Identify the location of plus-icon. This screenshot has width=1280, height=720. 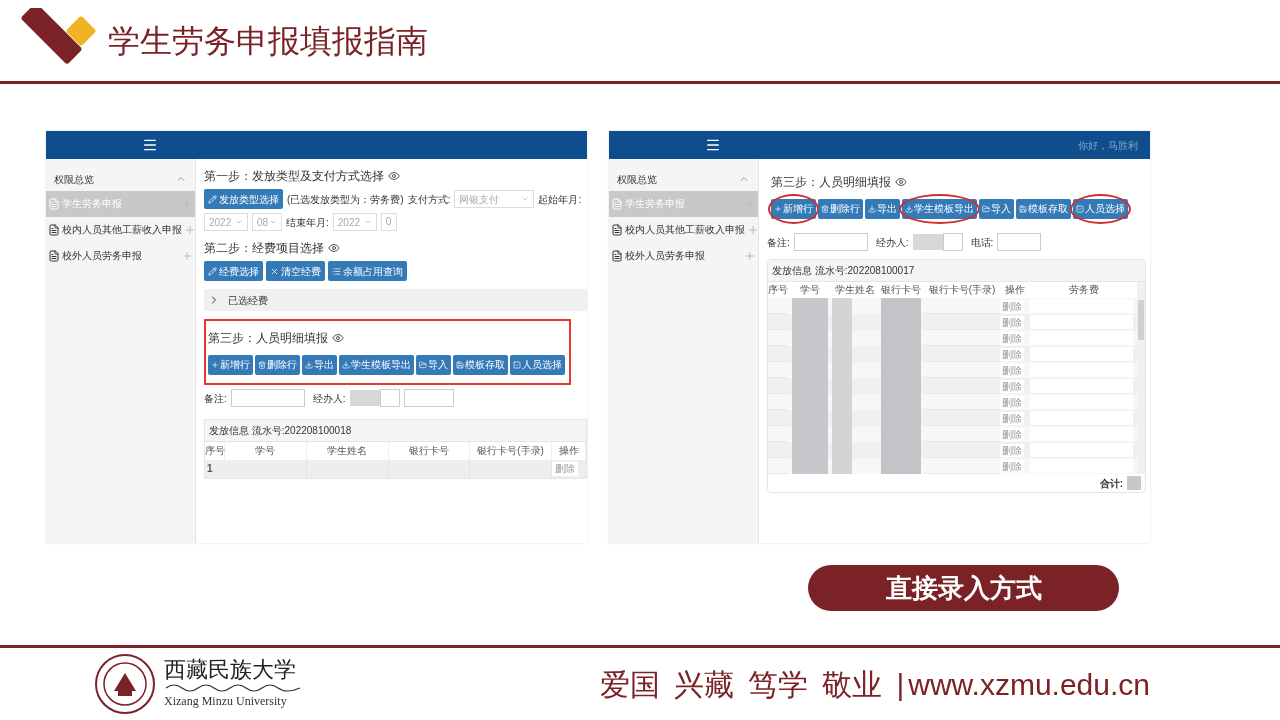
(778, 209).